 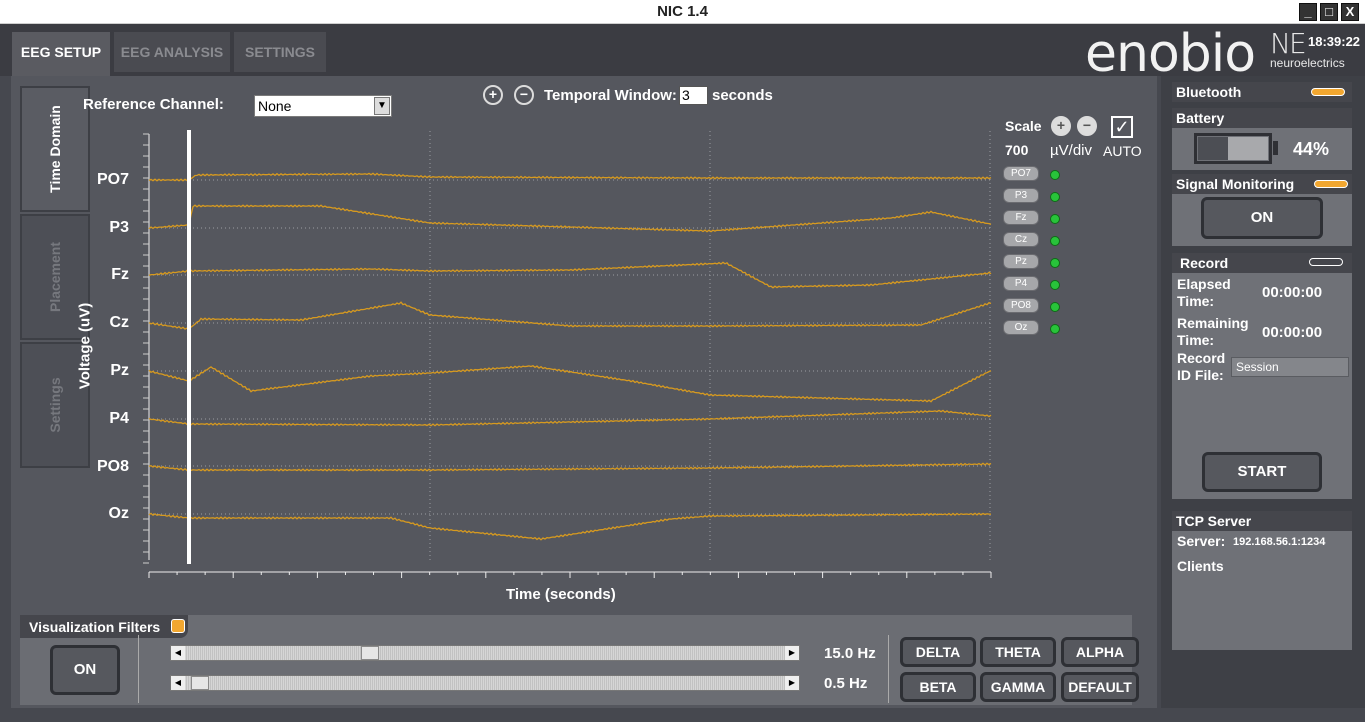 I want to click on minimize-button: _, so click(x=1308, y=12).